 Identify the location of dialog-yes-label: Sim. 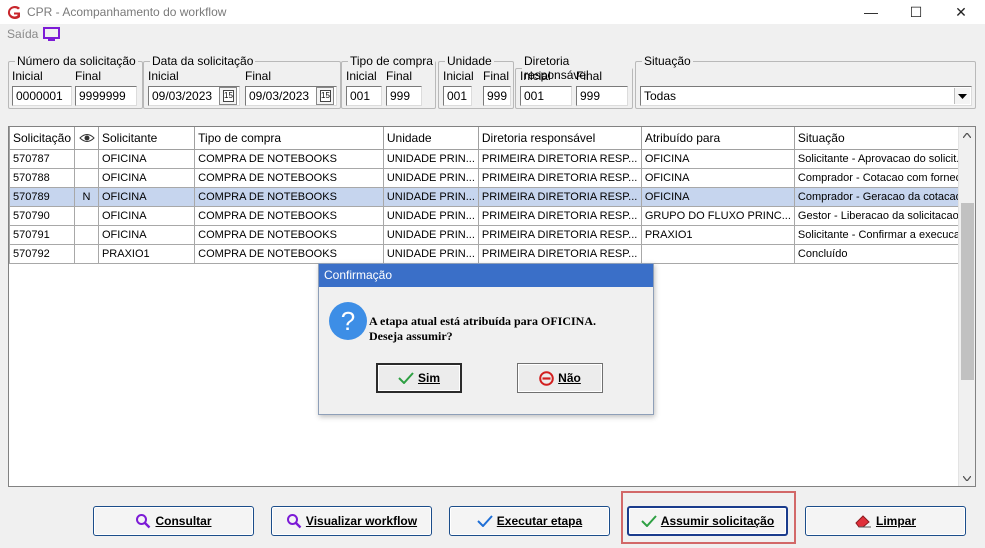
(428, 378).